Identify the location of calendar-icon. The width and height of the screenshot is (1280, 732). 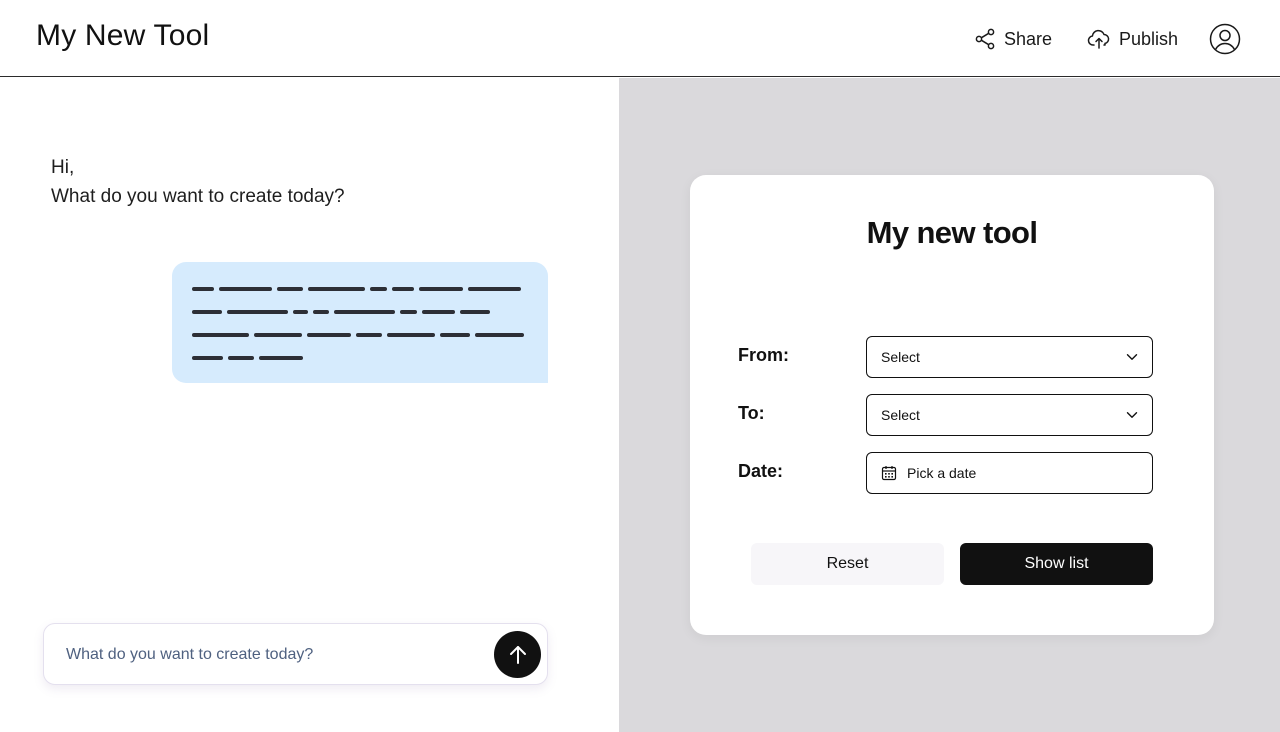
(889, 473).